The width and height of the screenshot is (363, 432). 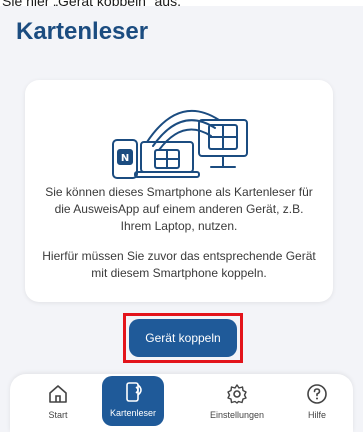 What do you see at coordinates (183, 338) in the screenshot?
I see `pair-device-button: Gerät koppeln` at bounding box center [183, 338].